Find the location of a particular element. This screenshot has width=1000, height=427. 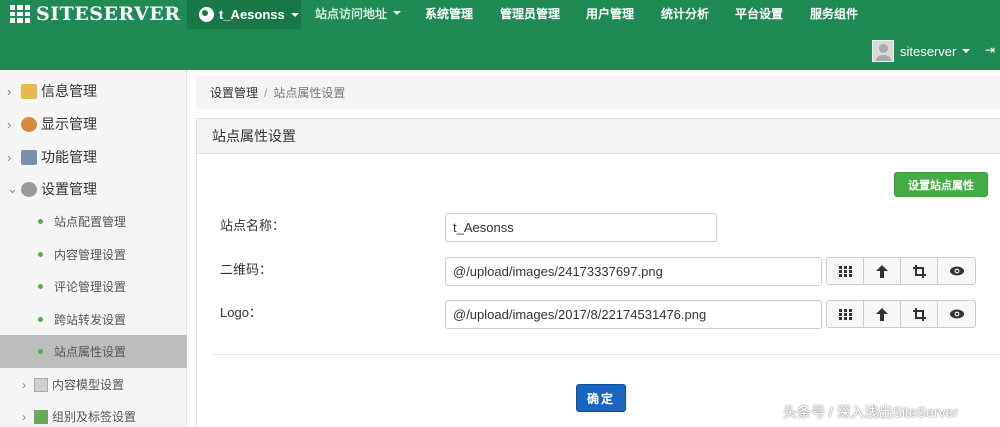

site-name-label: 站点名称： is located at coordinates (253, 225).